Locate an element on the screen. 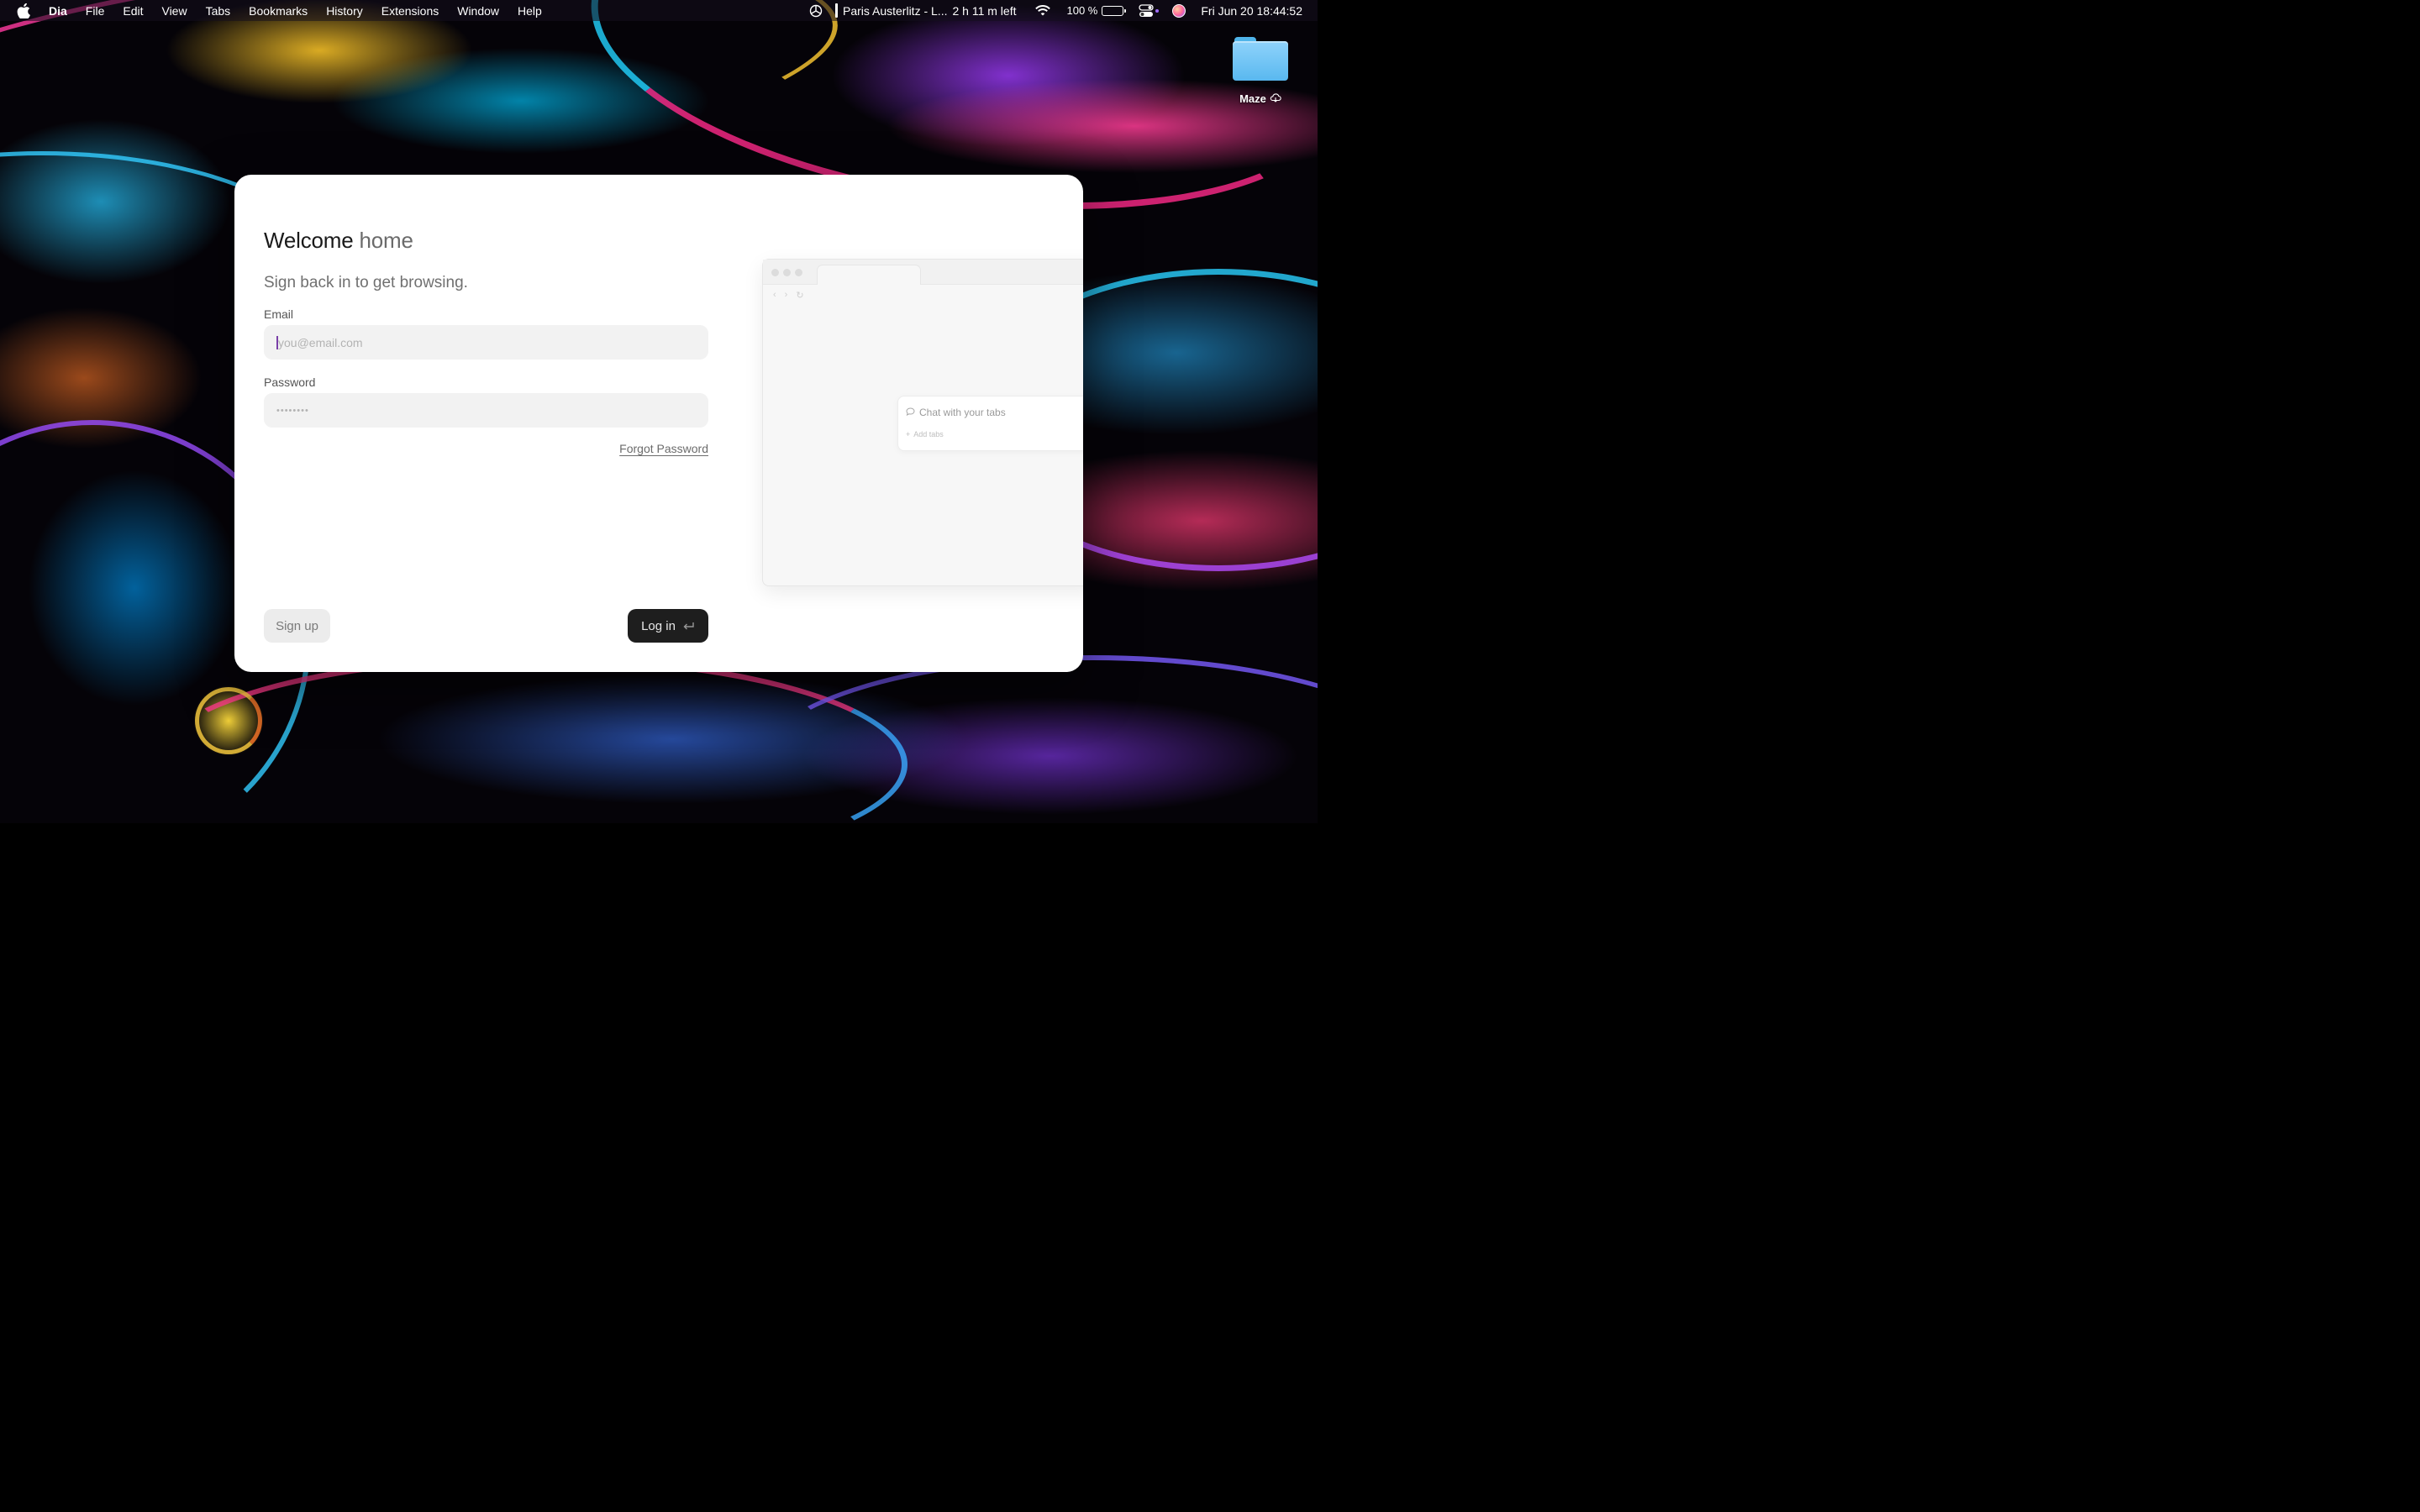  window-close-dot-icon is located at coordinates (775, 272).